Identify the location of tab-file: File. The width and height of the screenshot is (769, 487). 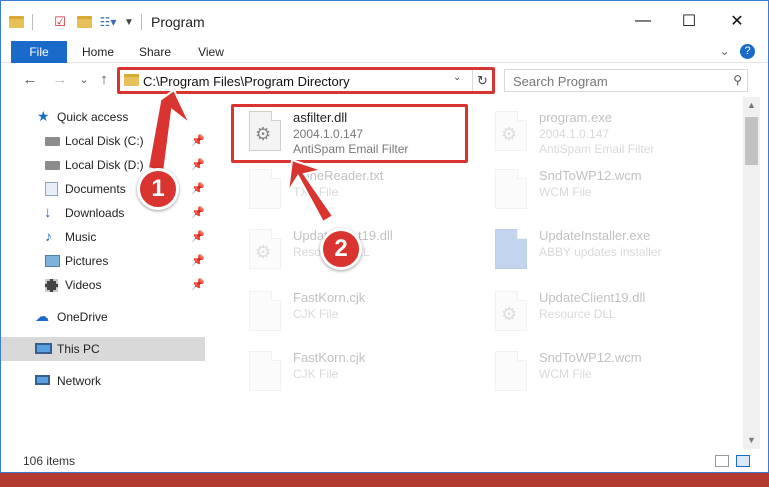
(39, 52).